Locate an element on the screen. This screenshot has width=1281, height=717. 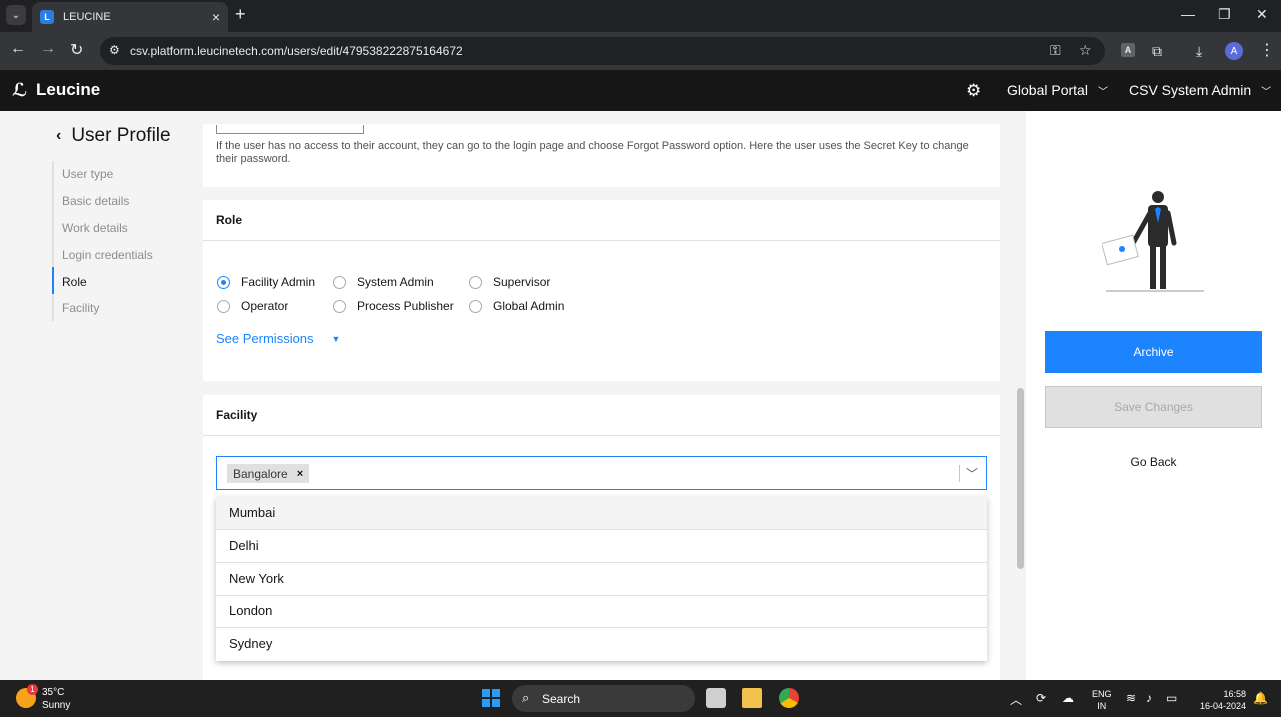
file-explorer-icon is located at coordinates (752, 698).